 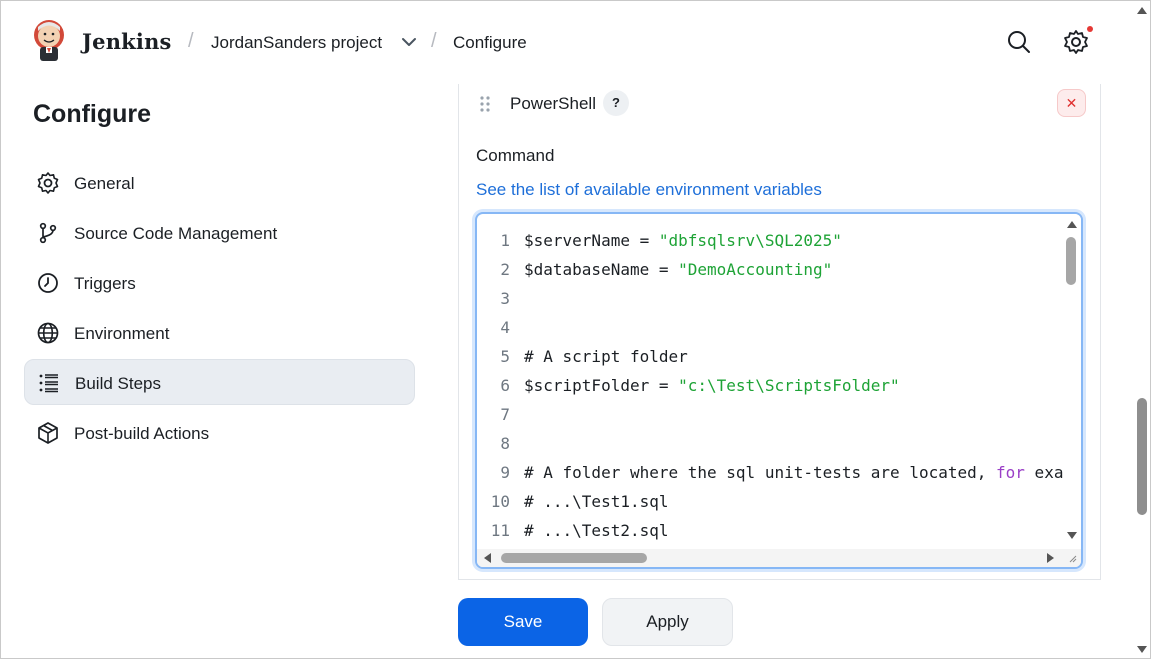 What do you see at coordinates (122, 333) in the screenshot?
I see `sidebar-item-label: Environment` at bounding box center [122, 333].